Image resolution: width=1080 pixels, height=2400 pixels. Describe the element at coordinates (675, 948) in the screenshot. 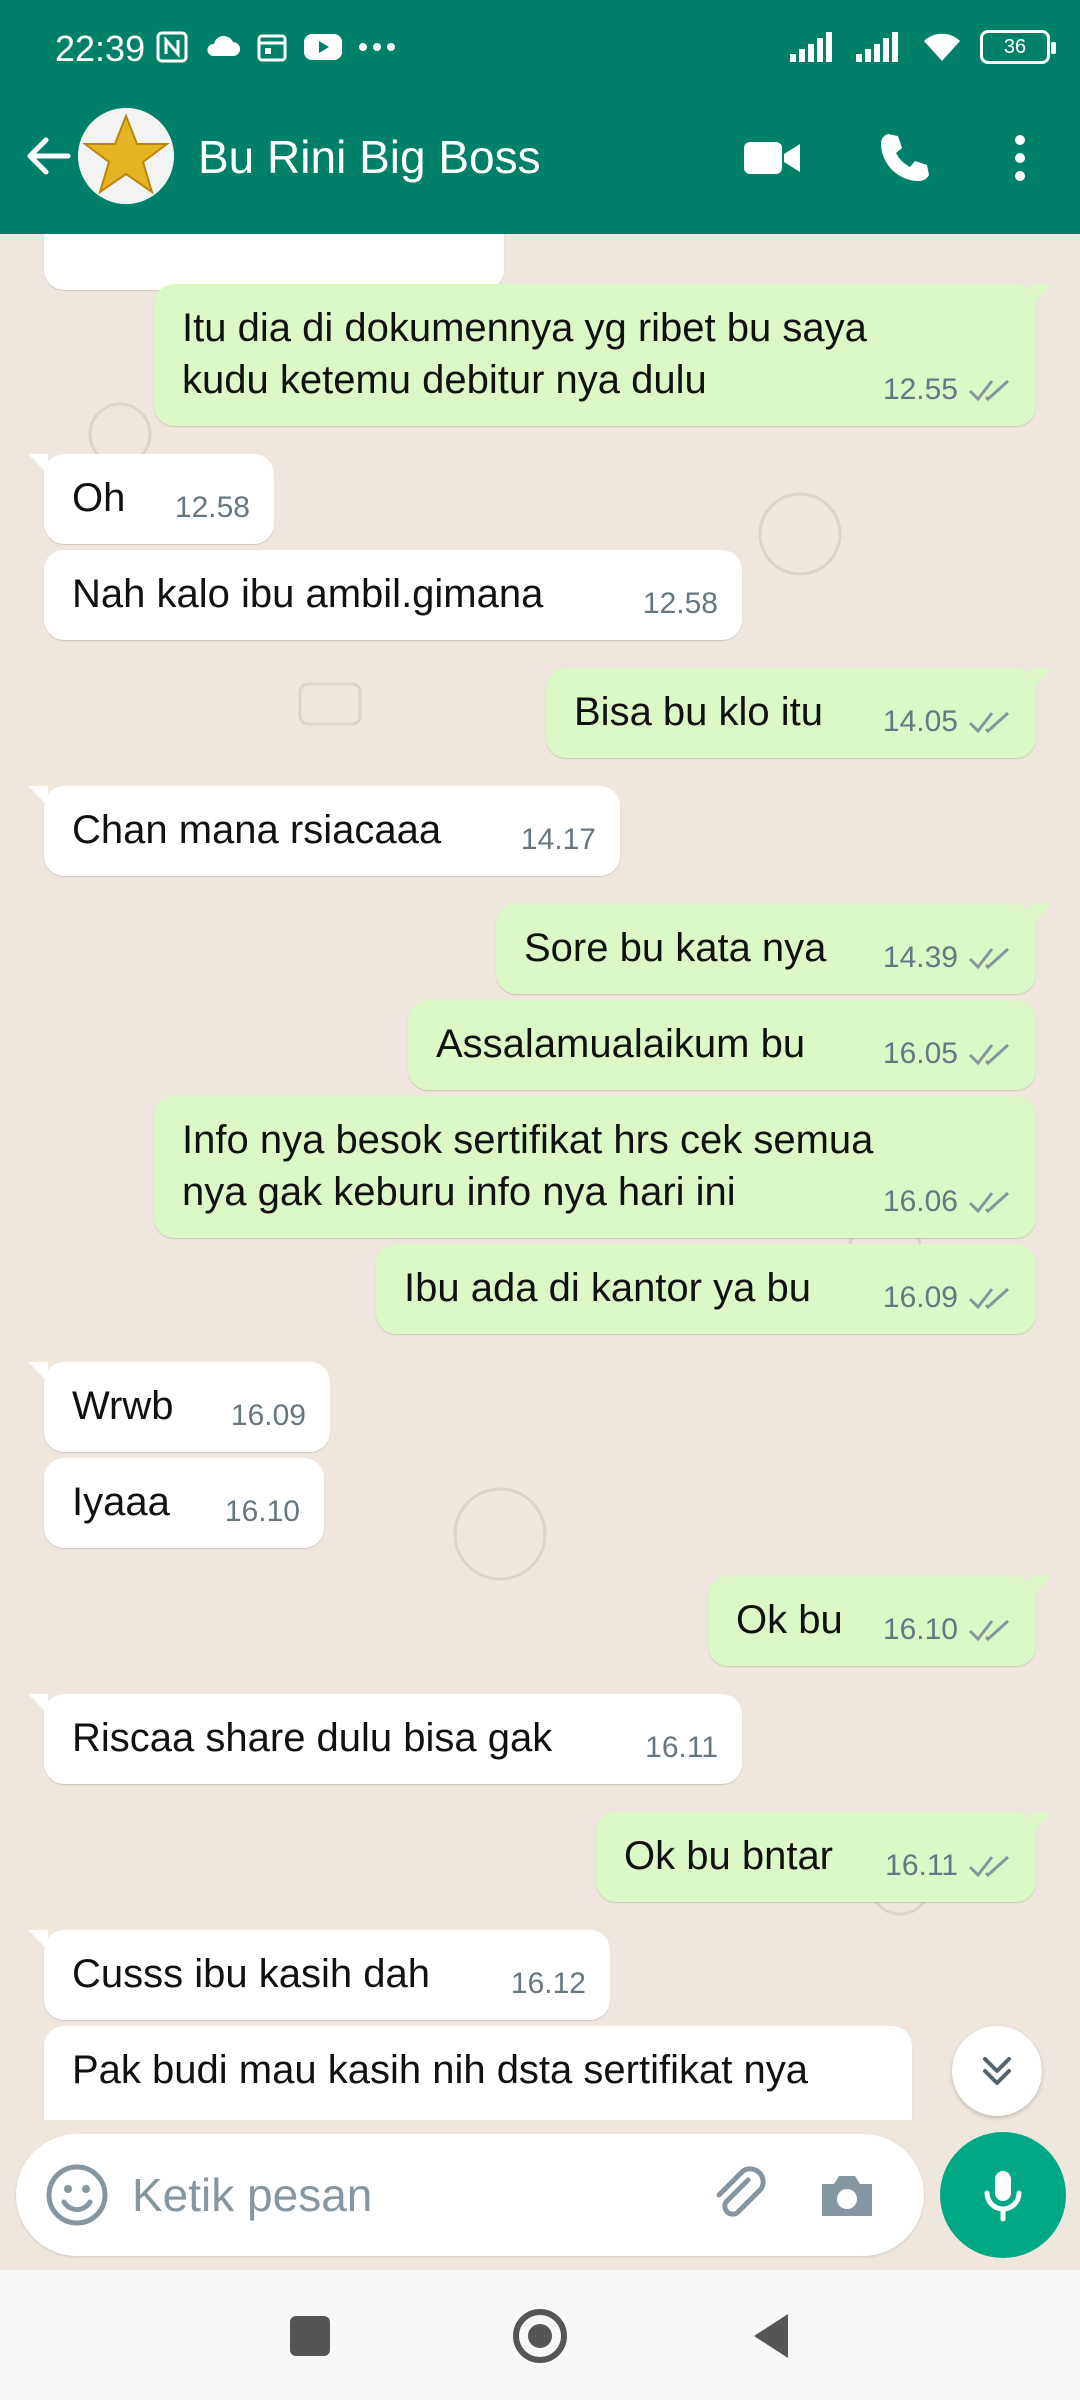

I see `message-text: Sore bu kata nya` at that location.